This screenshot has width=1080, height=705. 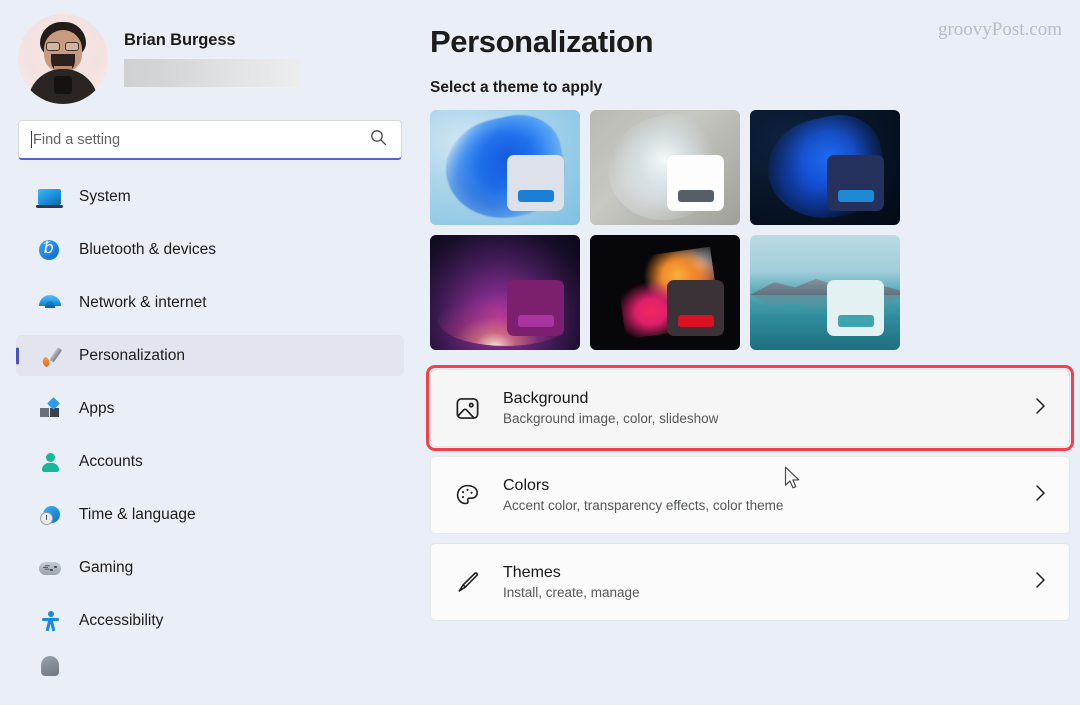 I want to click on settings-row-themes: Themes Install, create, manage, so click(x=750, y=582).